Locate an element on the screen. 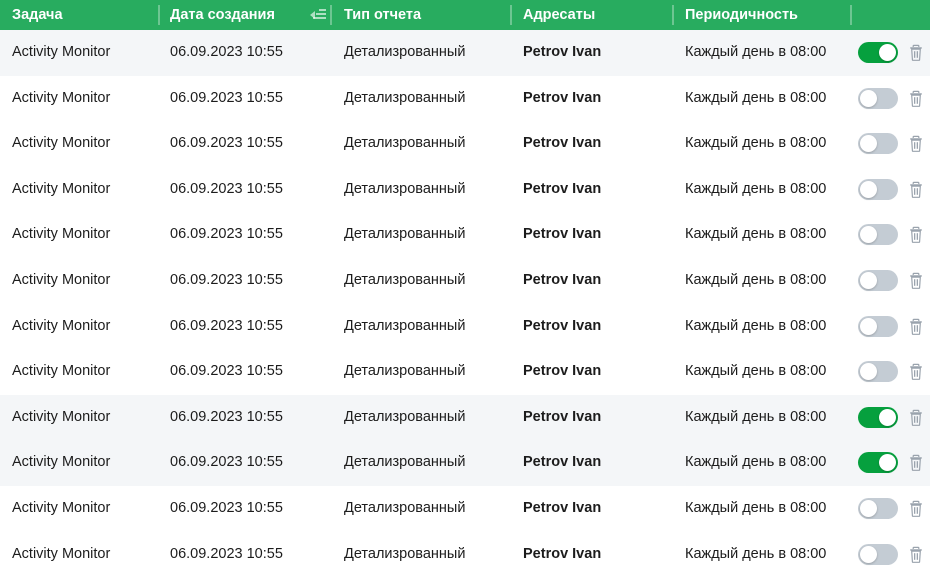  column-header-date: Дата создания is located at coordinates (251, 15).